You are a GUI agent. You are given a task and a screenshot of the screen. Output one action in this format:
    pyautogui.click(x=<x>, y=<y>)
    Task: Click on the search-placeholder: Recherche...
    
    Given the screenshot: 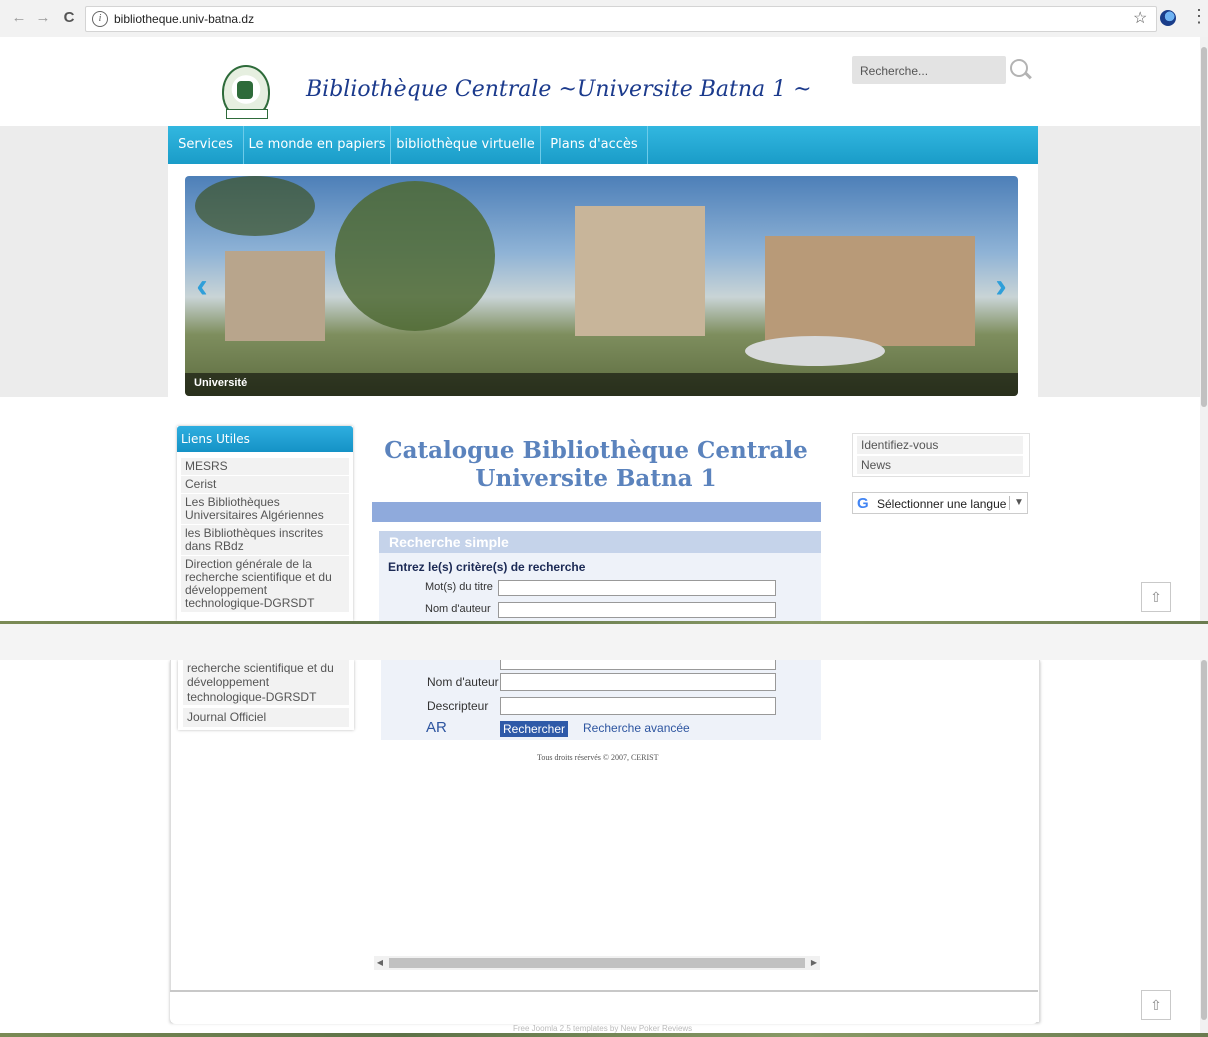 What is the action you would take?
    pyautogui.click(x=894, y=71)
    